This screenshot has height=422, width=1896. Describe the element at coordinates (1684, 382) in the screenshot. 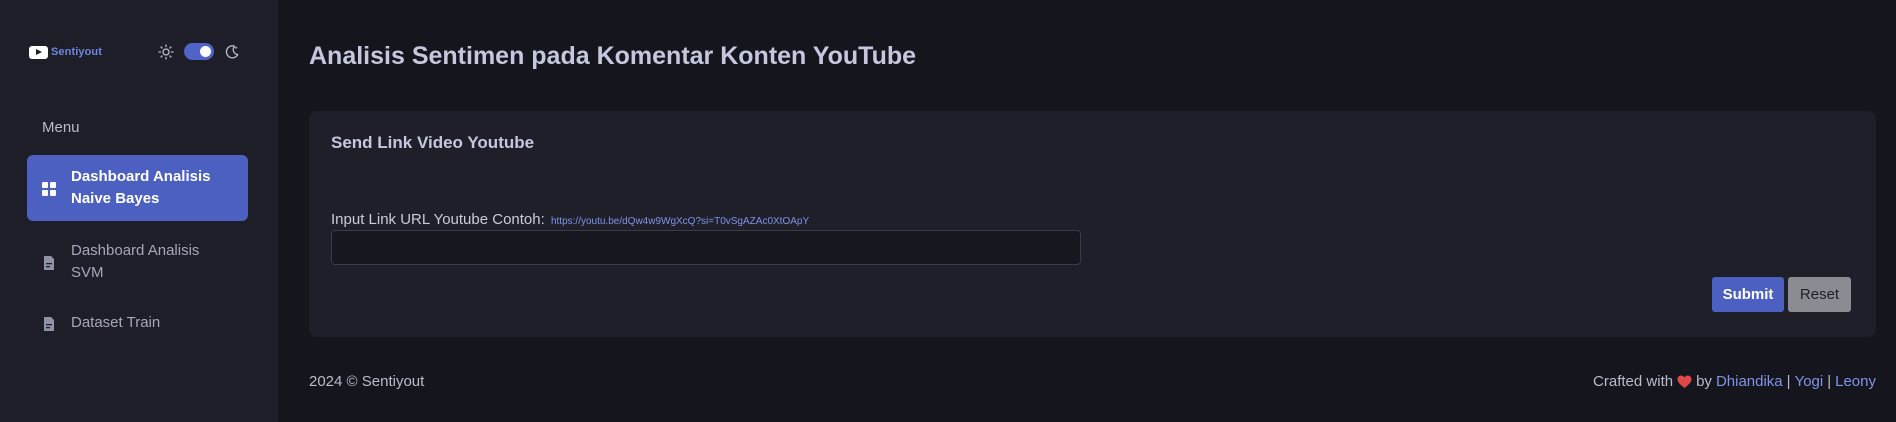

I see `heart-icon` at that location.